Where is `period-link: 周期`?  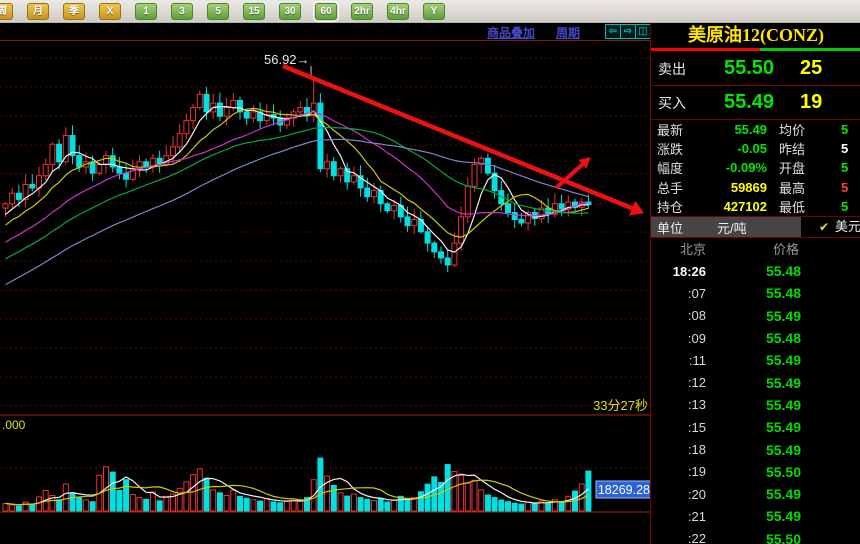
period-link: 周期 is located at coordinates (568, 32).